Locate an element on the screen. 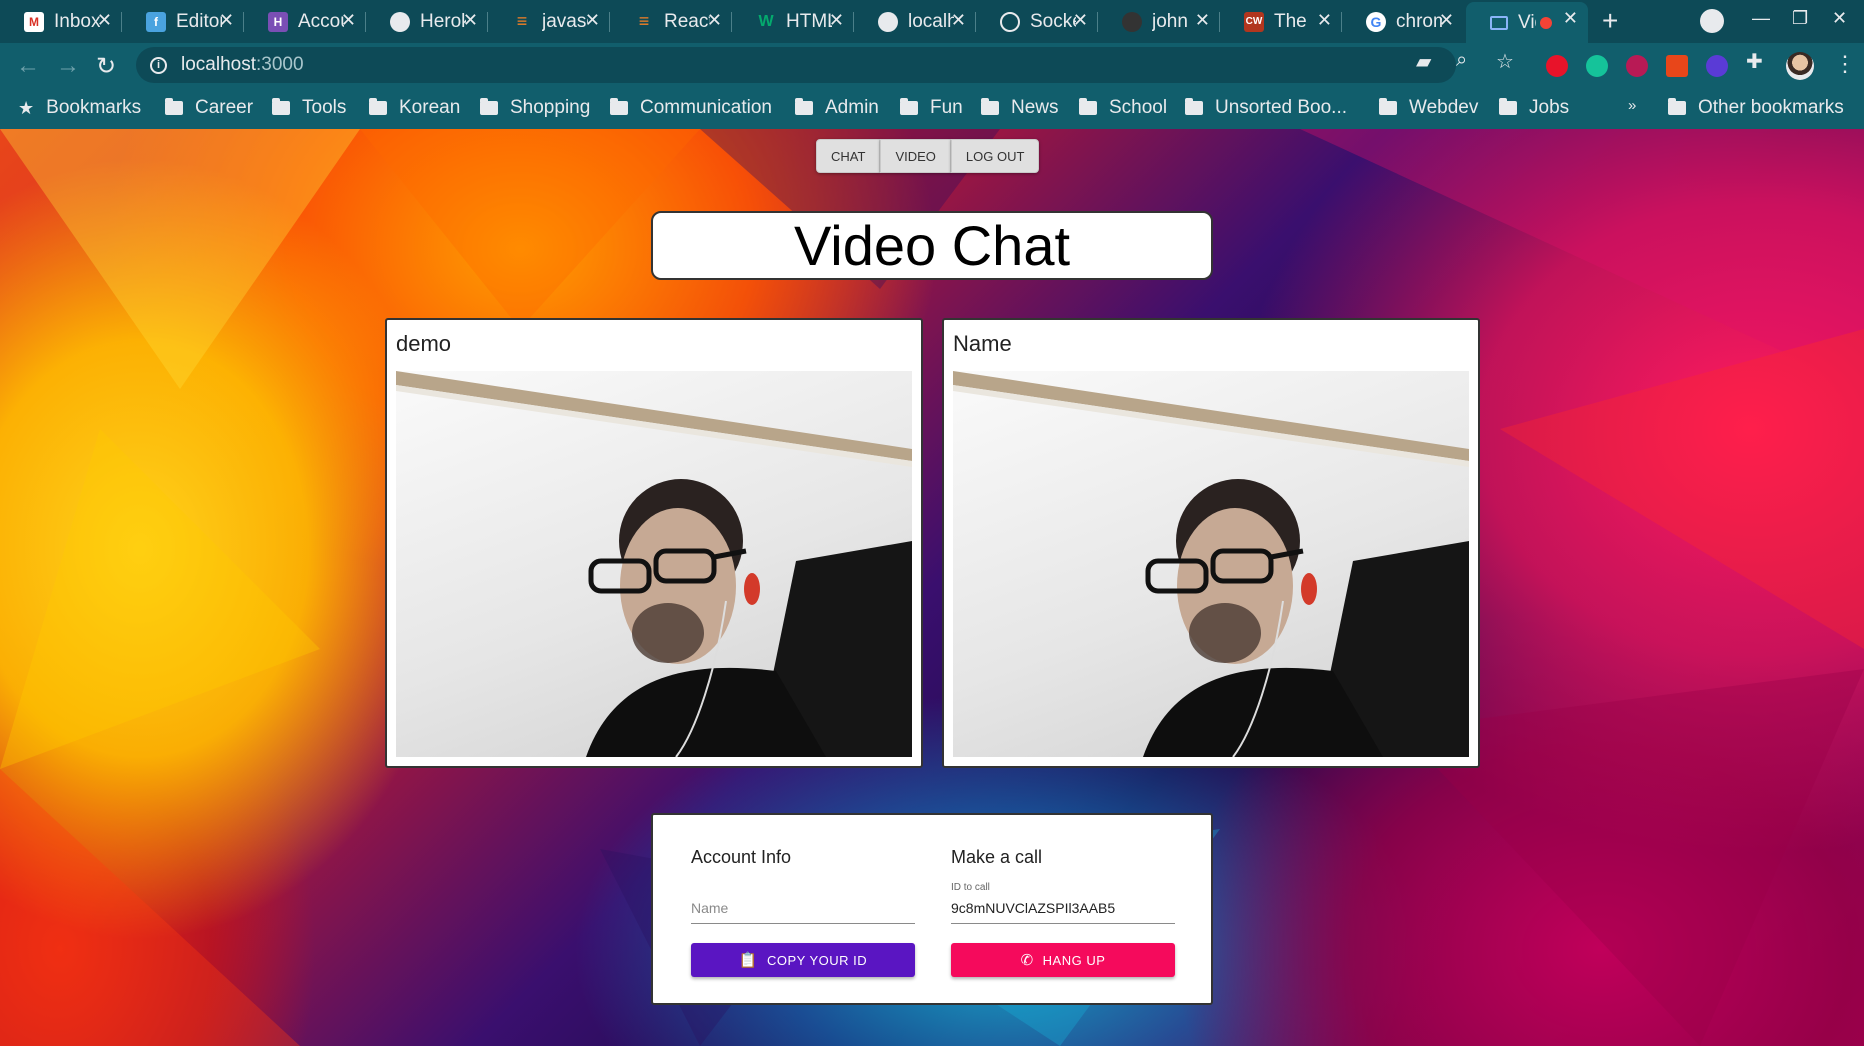  extension-color-icon is located at coordinates (1717, 66).